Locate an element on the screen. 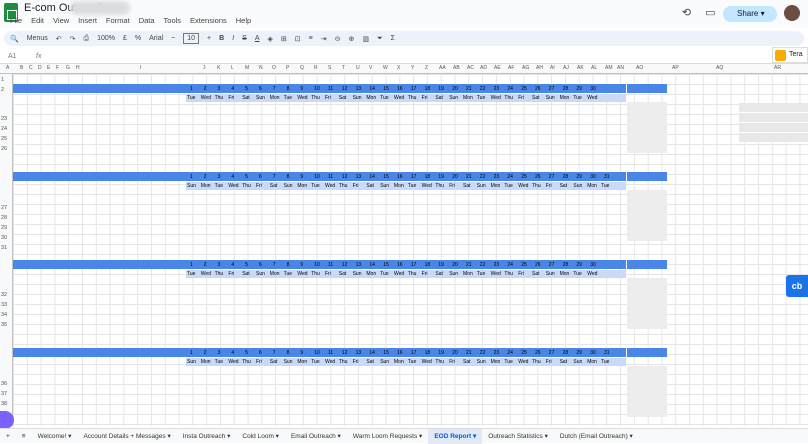  column-header-S: S is located at coordinates (329, 68).